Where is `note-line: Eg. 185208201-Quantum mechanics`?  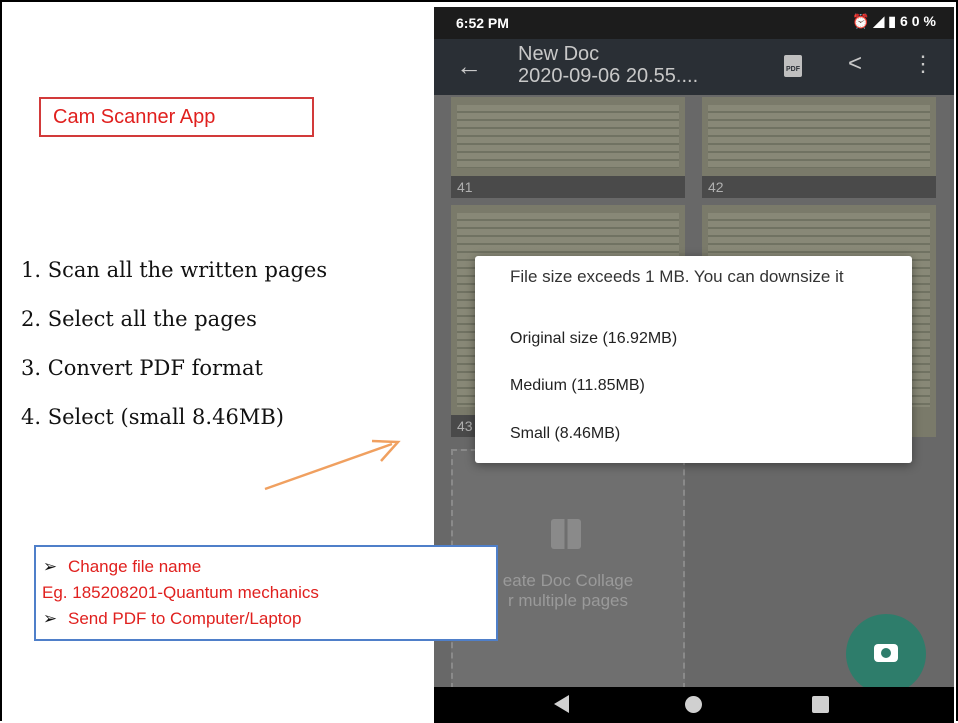
note-line: Eg. 185208201-Quantum mechanics is located at coordinates (180, 592).